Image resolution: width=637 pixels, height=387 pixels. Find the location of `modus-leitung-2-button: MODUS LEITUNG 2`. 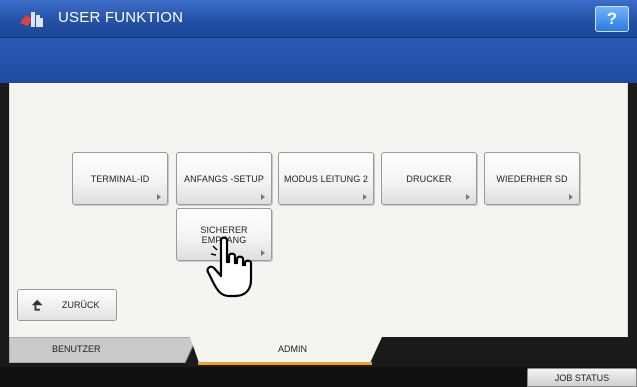

modus-leitung-2-button: MODUS LEITUNG 2 is located at coordinates (326, 178).